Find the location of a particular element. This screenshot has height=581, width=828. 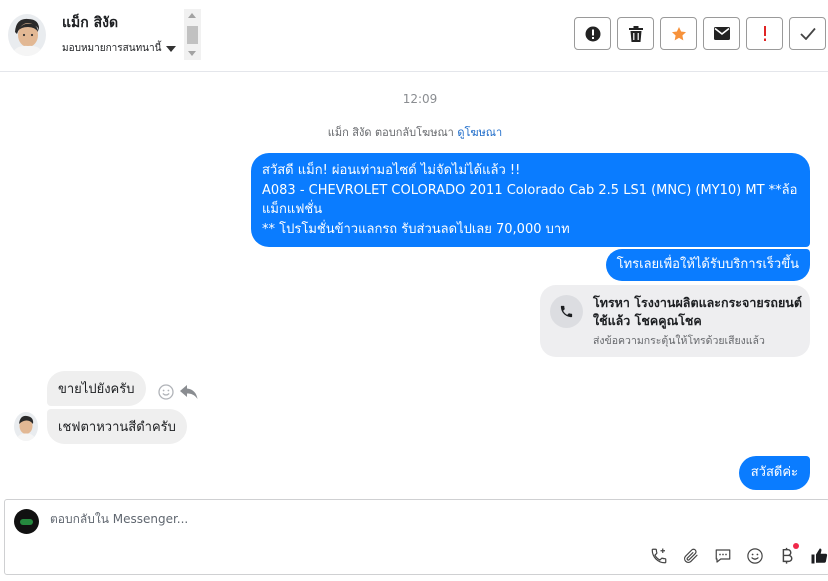

timestamp: 12:09 is located at coordinates (420, 99).